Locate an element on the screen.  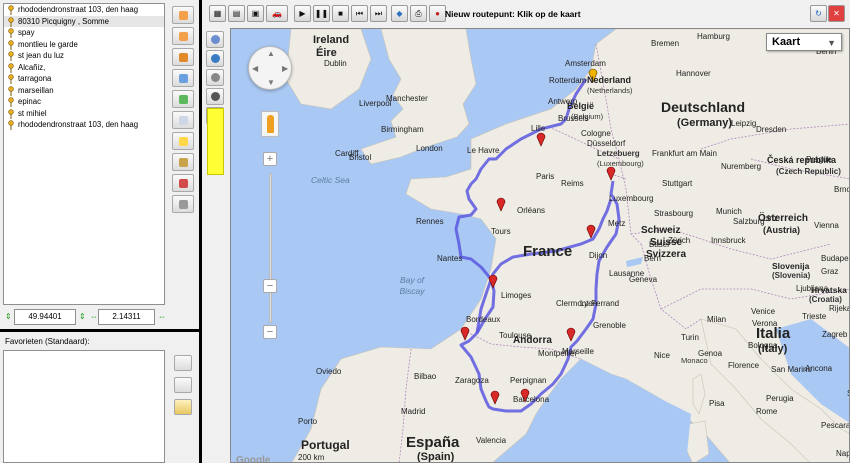
route-item-label: 80310 Picquigny , Somme is located at coordinates (64, 21).